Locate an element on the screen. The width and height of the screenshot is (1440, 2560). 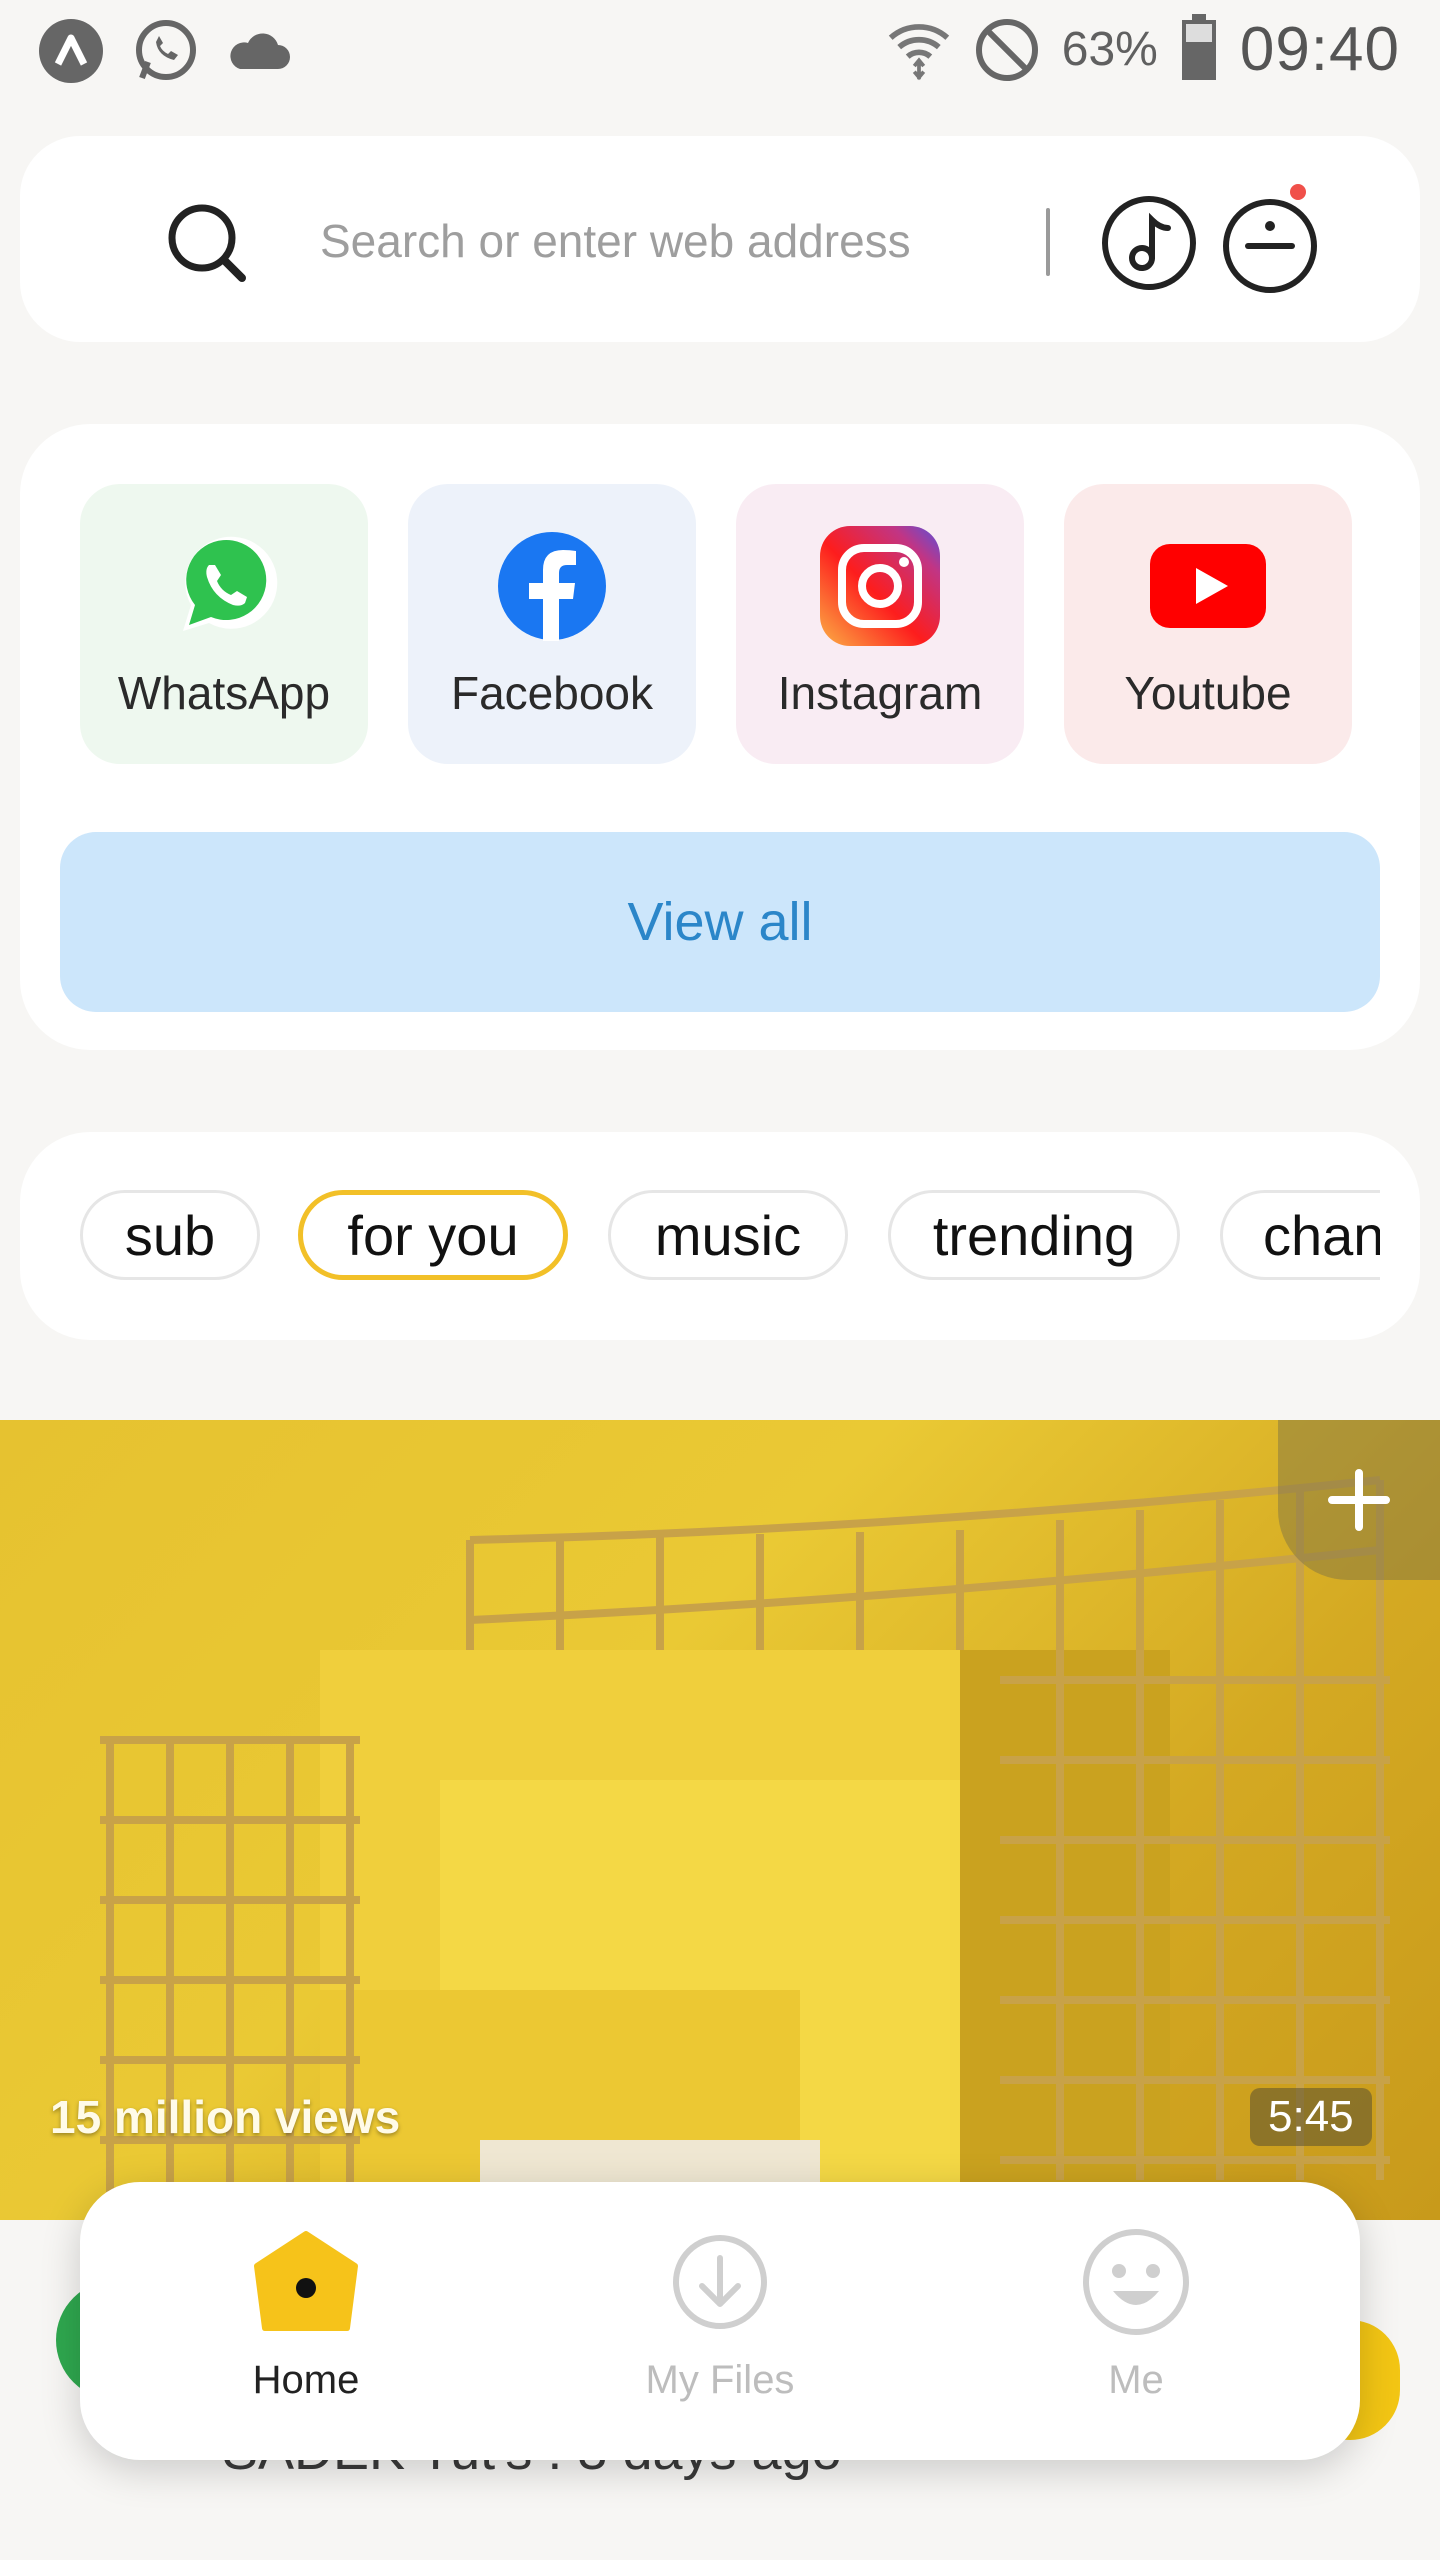
nav-label: Home is located at coordinates (306, 2380).